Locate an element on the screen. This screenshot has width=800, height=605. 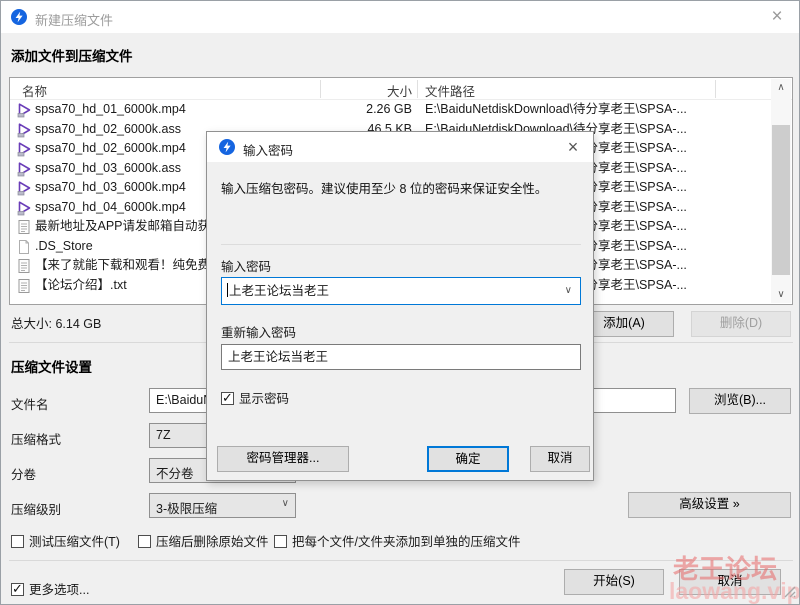
volume-label: 分卷 is located at coordinates (24, 475).